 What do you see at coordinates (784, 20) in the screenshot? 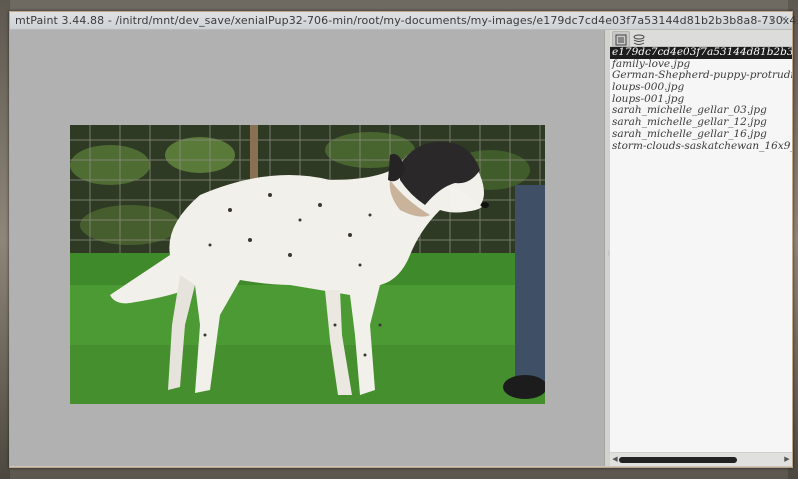
I see `close-icon: ×` at bounding box center [784, 20].